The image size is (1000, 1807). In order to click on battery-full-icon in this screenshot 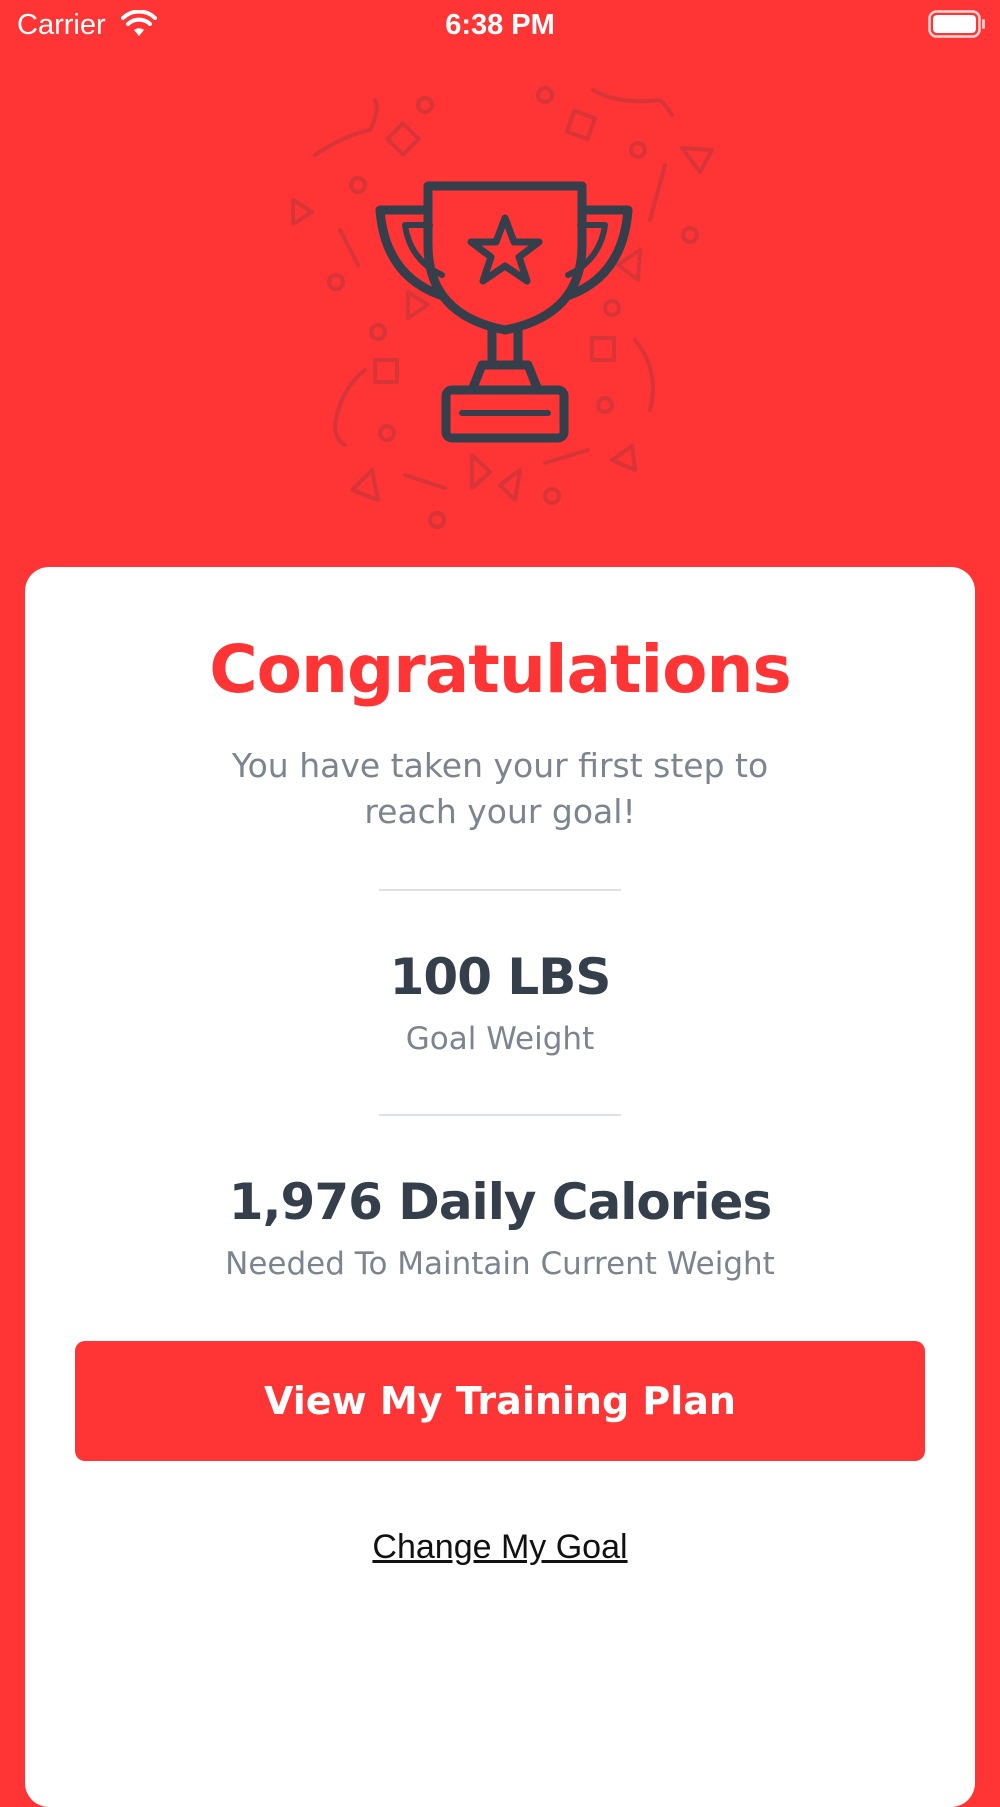, I will do `click(956, 24)`.